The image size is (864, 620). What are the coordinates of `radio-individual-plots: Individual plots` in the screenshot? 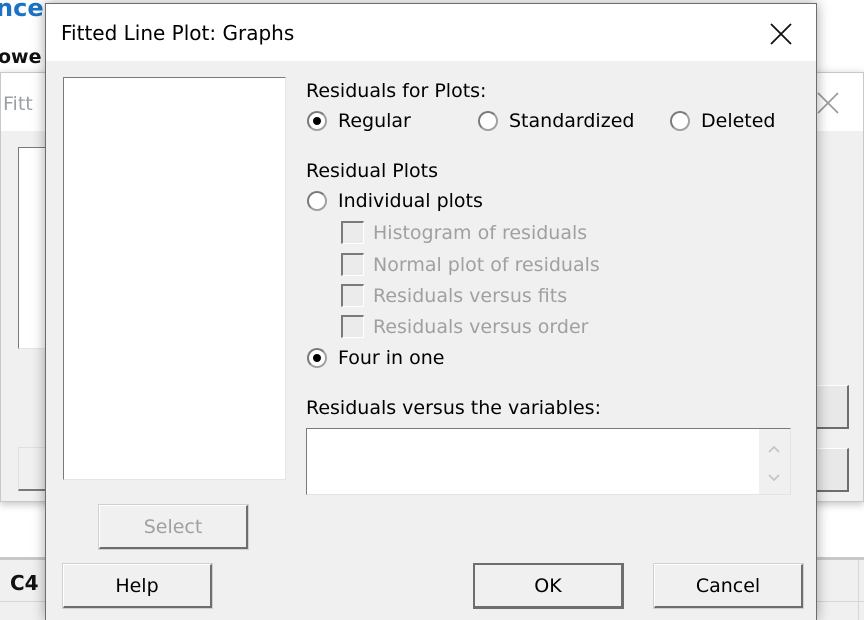 It's located at (395, 201).